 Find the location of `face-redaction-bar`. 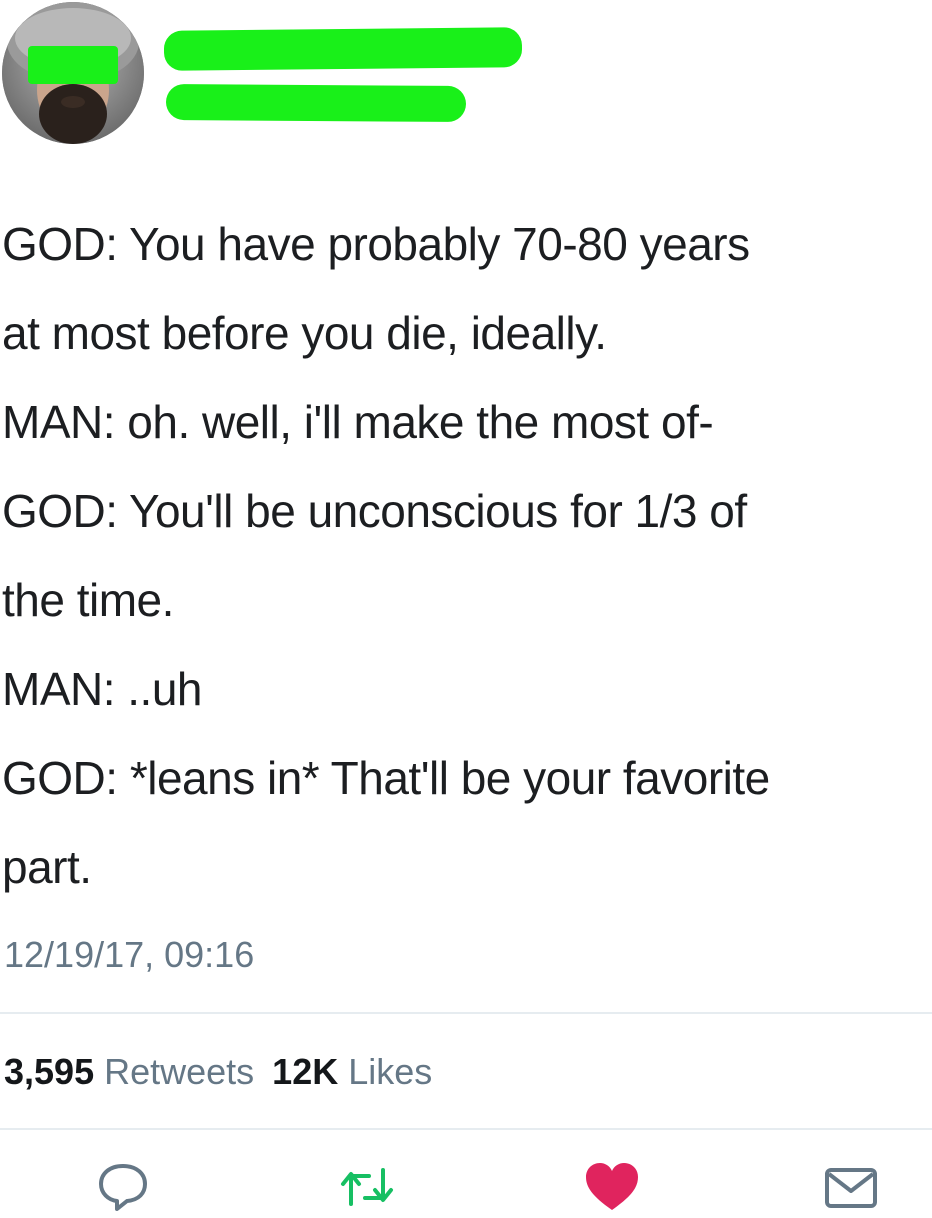

face-redaction-bar is located at coordinates (73, 65).